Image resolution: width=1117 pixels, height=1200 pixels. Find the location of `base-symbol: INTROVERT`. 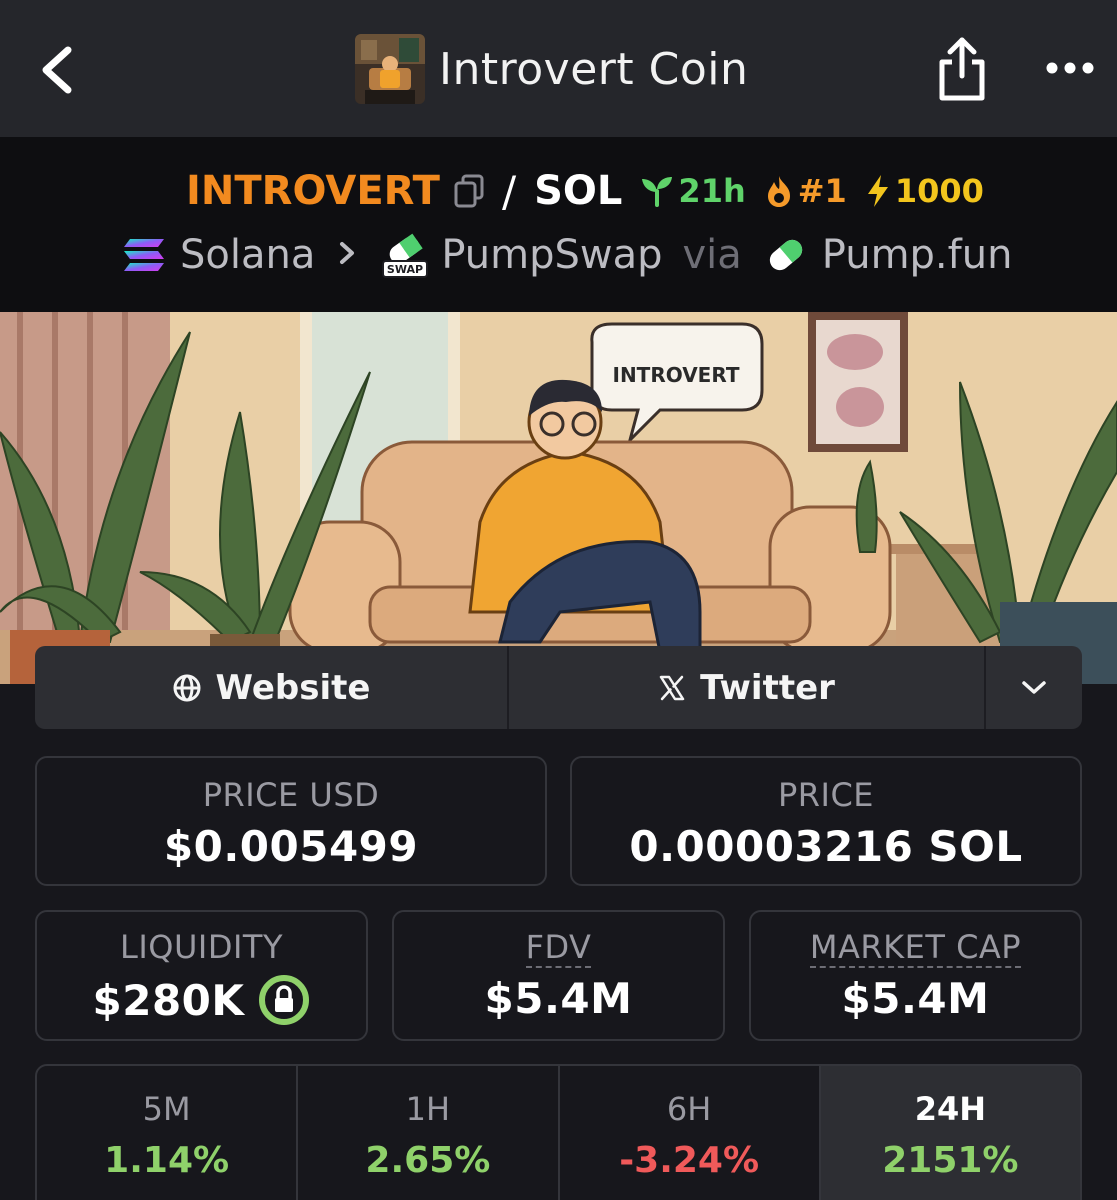

base-symbol: INTROVERT is located at coordinates (313, 191).